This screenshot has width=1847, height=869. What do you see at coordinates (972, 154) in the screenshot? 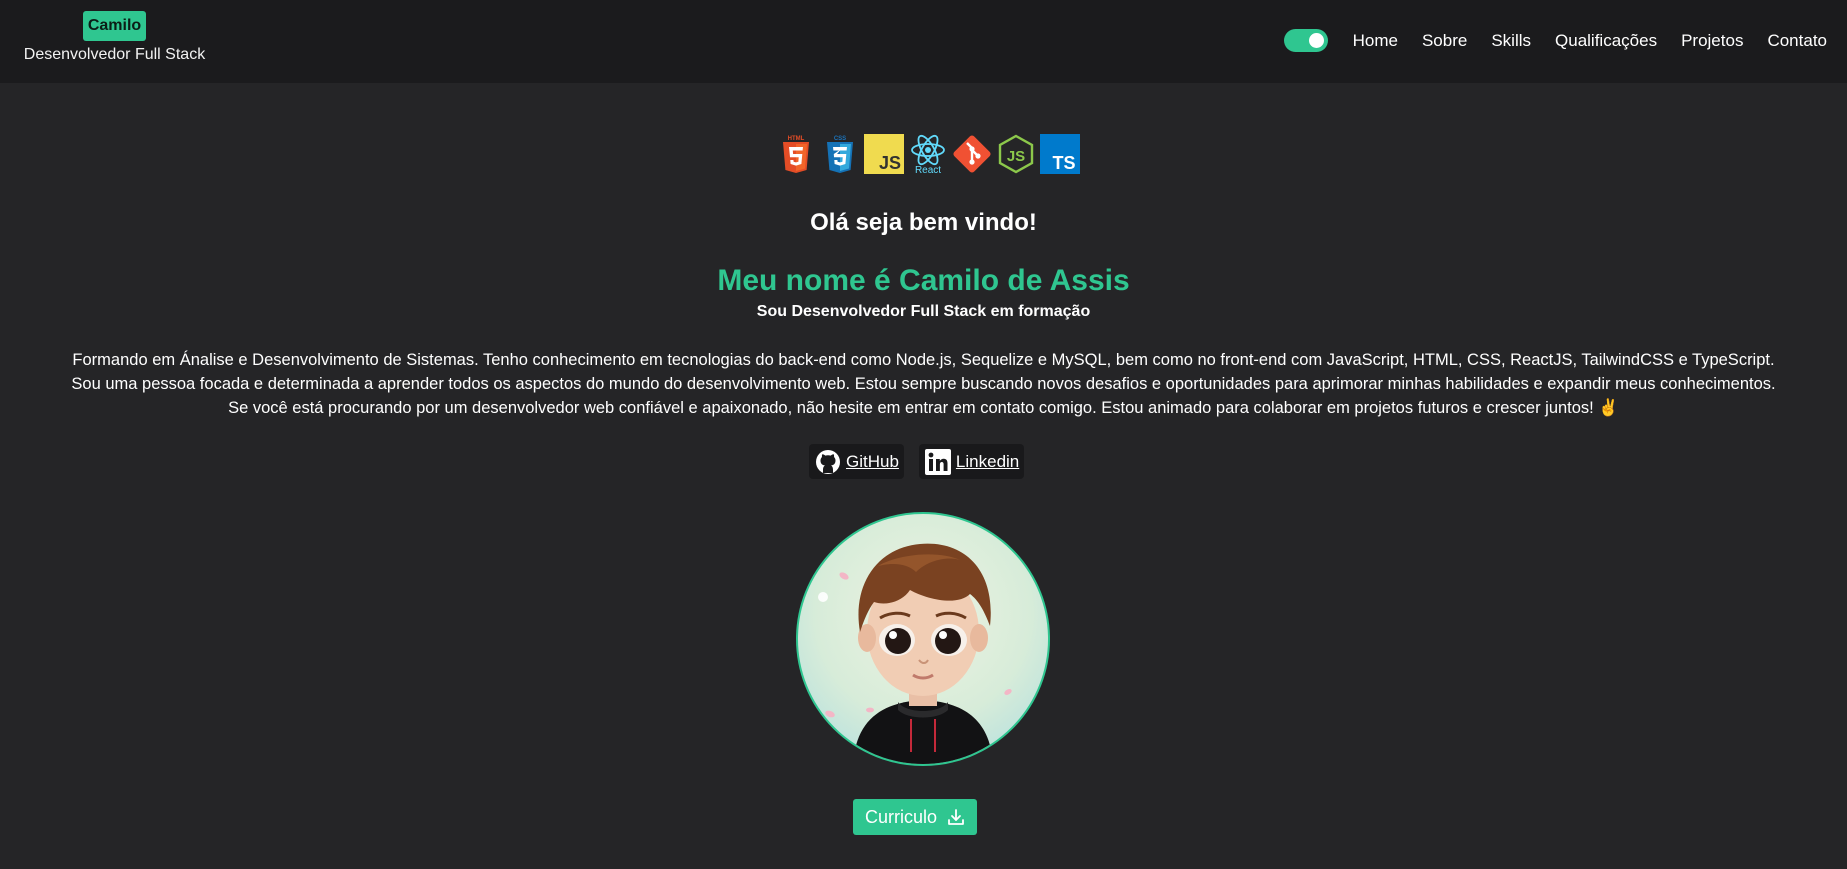
I see `git-icon` at bounding box center [972, 154].